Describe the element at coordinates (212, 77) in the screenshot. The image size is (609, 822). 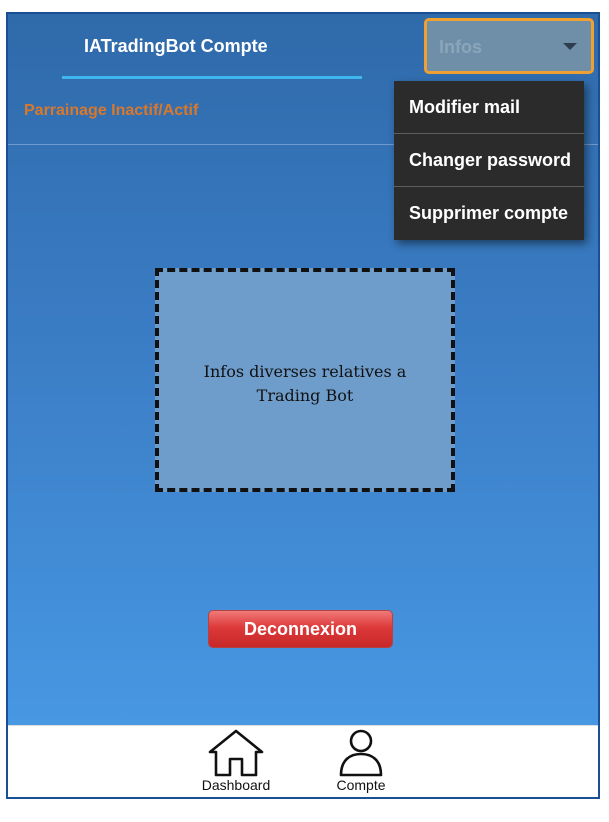
I see `title-underline` at that location.